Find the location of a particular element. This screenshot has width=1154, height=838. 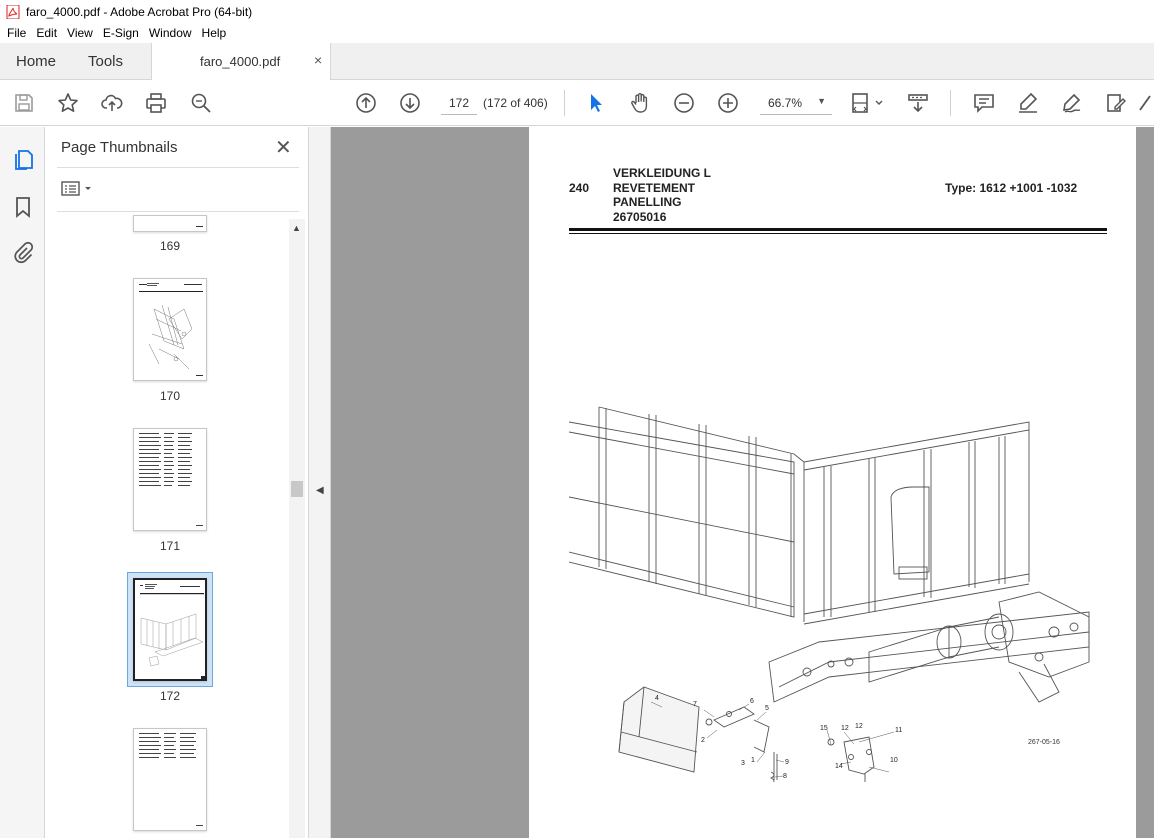

page-thumbnails-icon is located at coordinates (23, 160).